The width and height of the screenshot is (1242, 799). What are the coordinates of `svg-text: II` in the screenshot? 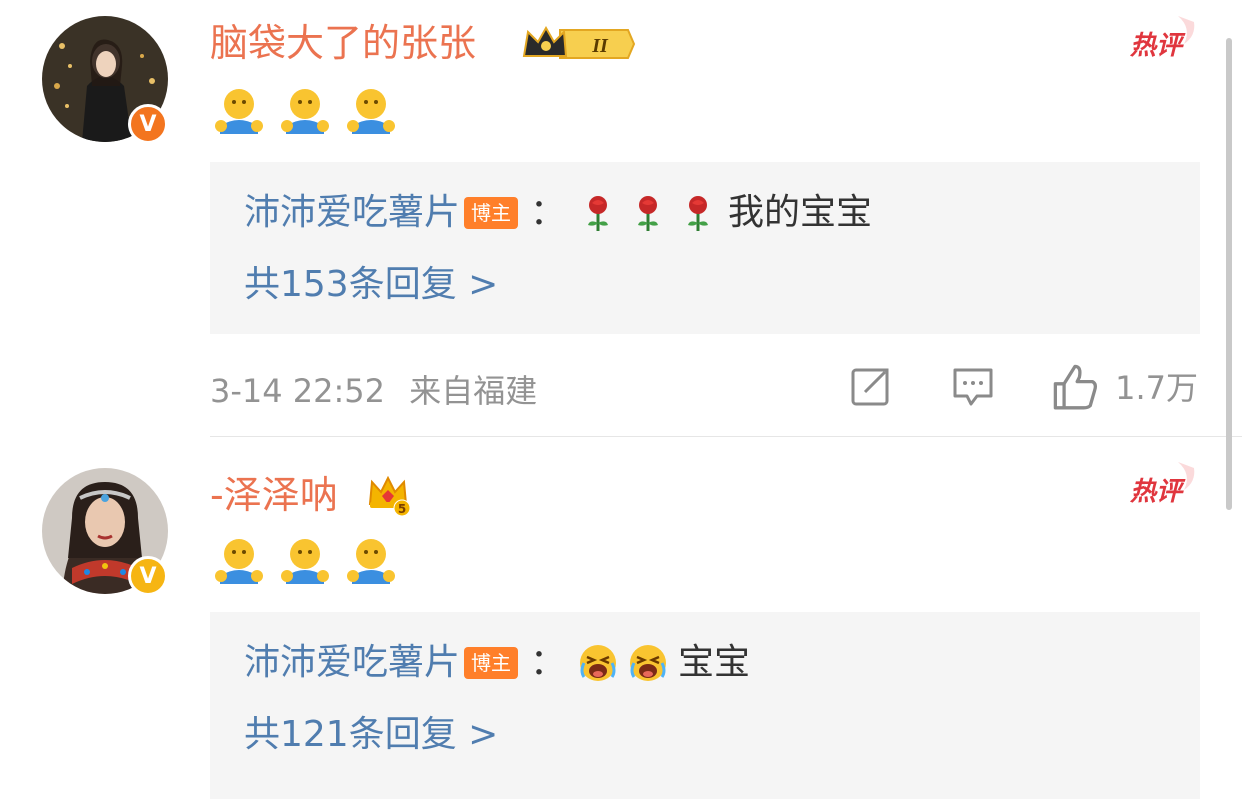 It's located at (600, 46).